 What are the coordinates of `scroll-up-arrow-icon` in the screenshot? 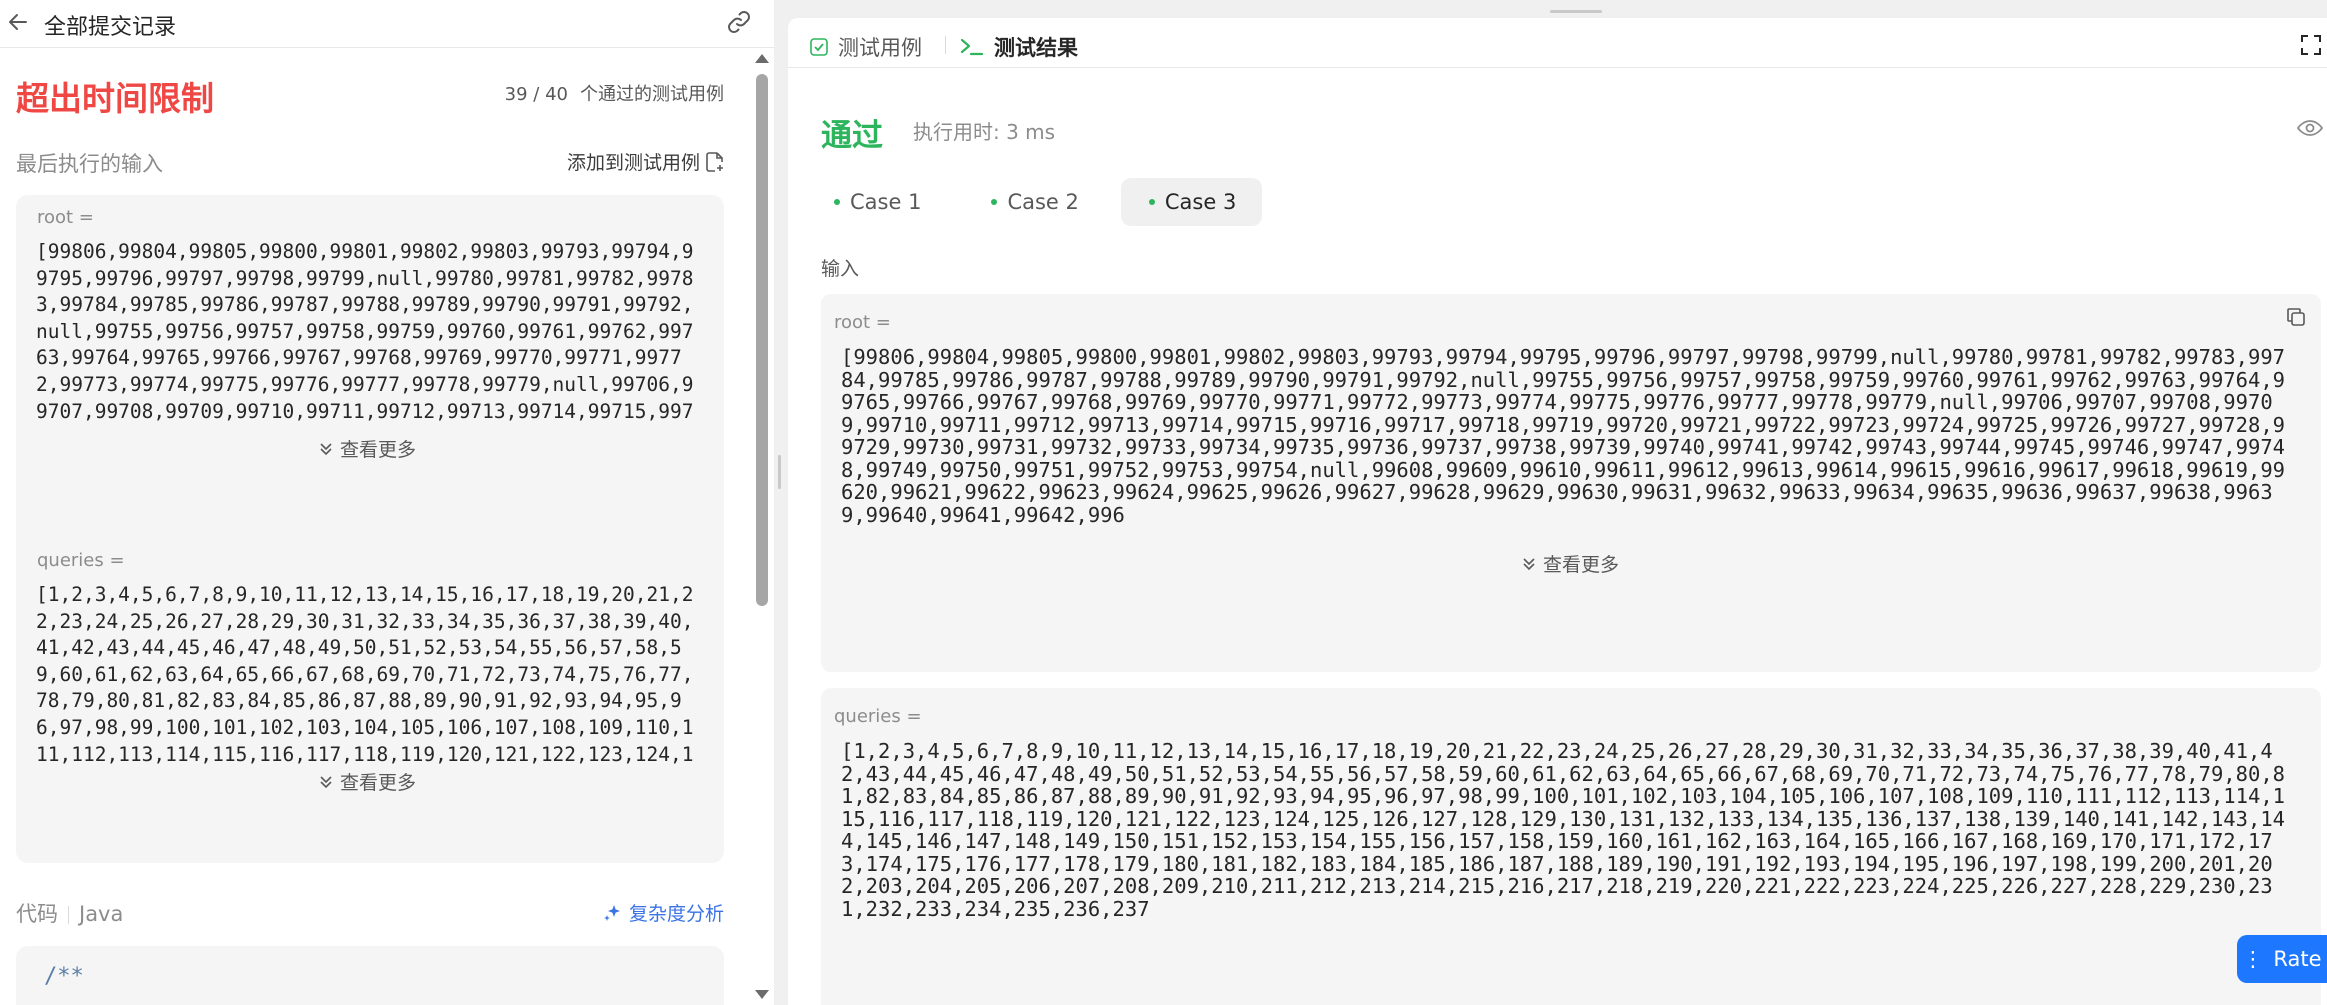 It's located at (762, 58).